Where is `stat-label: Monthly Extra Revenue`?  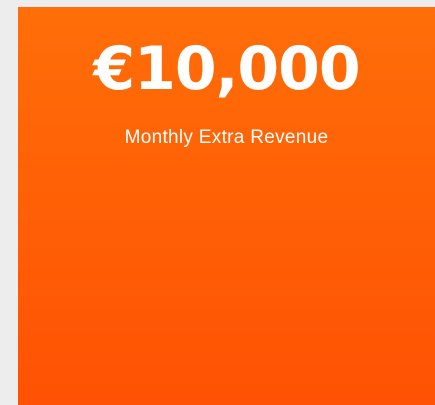
stat-label: Monthly Extra Revenue is located at coordinates (226, 137).